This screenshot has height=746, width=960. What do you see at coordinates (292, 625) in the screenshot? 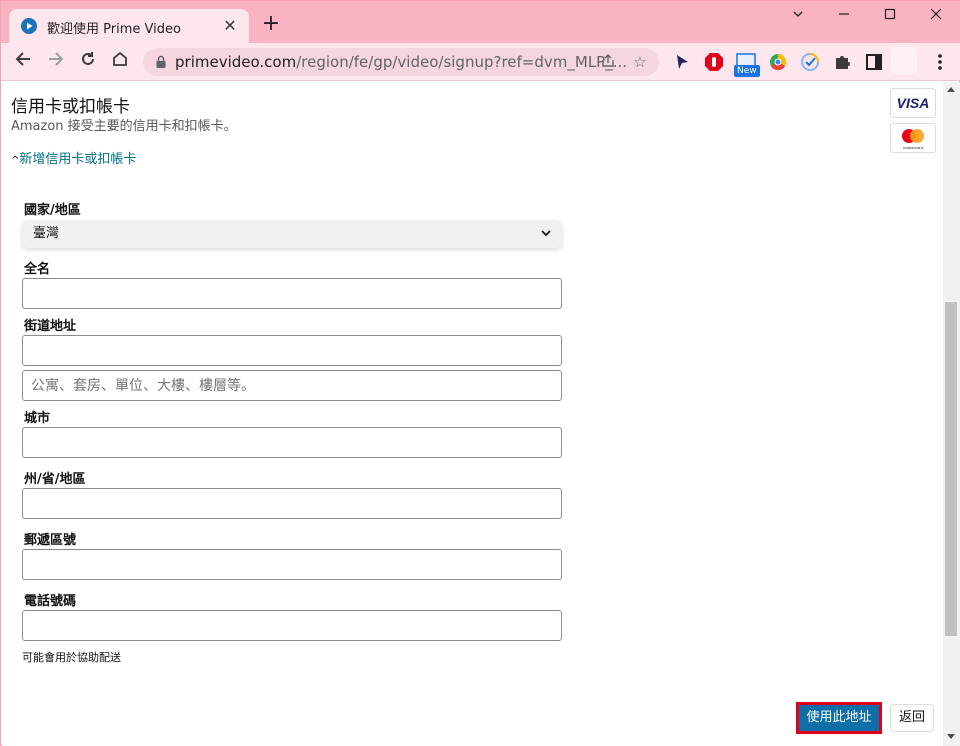
I see `phone-input` at bounding box center [292, 625].